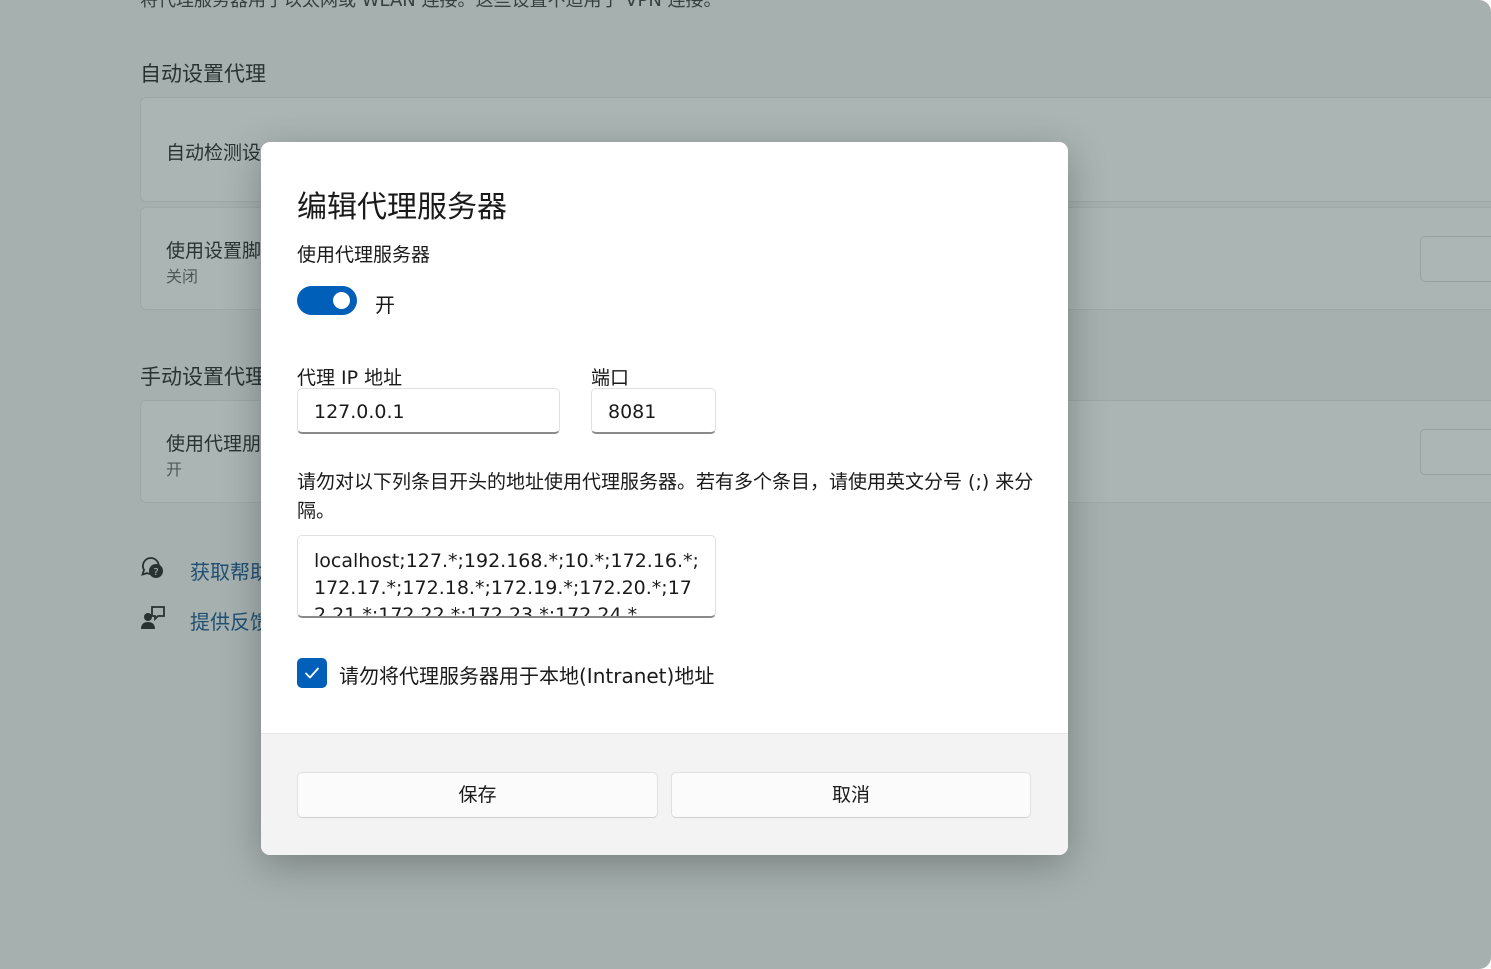 The height and width of the screenshot is (969, 1491). What do you see at coordinates (477, 795) in the screenshot?
I see `save-button: 保存` at bounding box center [477, 795].